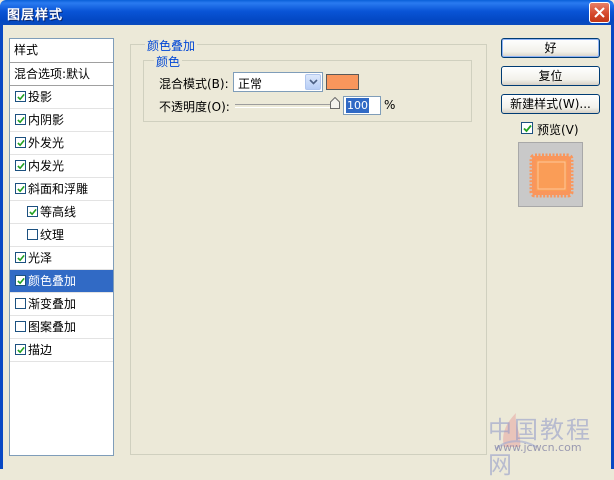 This screenshot has width=614, height=480. Describe the element at coordinates (52, 327) in the screenshot. I see `style-item-label: 图案叠加` at that location.